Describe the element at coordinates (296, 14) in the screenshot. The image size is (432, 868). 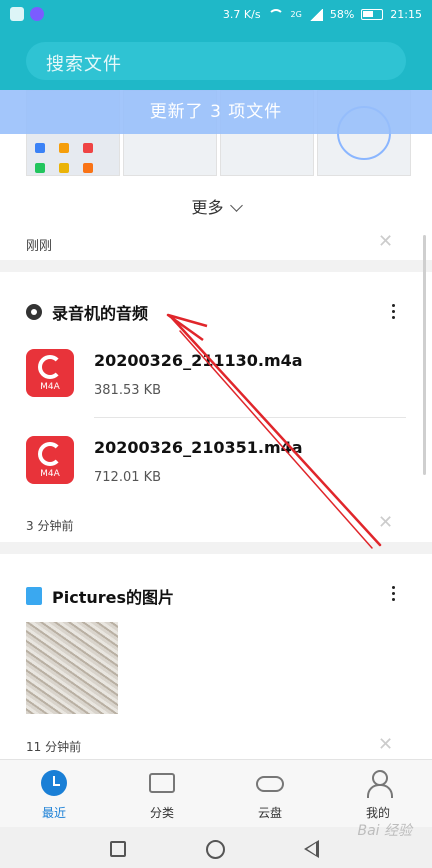
I see `signal-label: 2G` at that location.